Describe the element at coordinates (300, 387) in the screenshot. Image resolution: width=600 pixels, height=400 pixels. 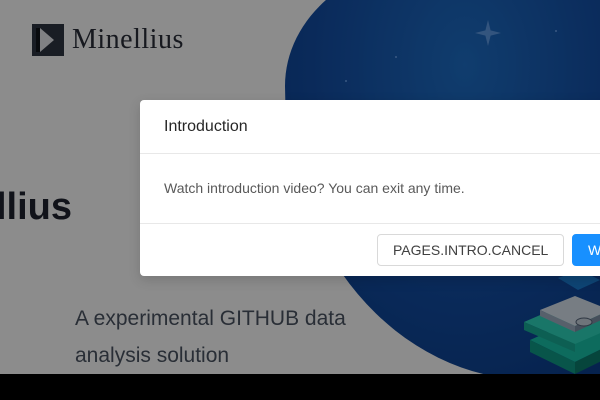
I see `bottom-black-bar` at that location.